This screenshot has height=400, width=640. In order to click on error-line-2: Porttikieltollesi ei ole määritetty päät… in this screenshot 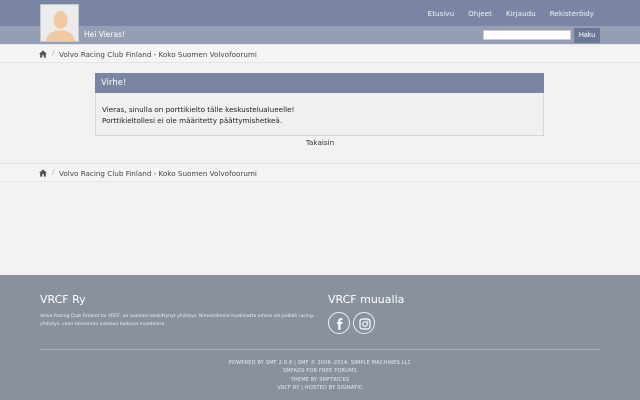, I will do `click(192, 120)`.